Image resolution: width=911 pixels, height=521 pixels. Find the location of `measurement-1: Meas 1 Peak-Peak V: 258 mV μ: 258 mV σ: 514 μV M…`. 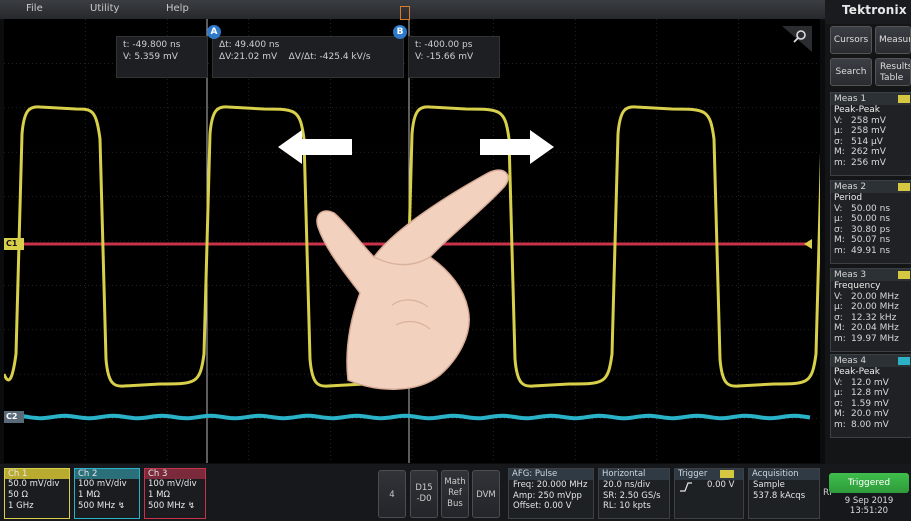

measurement-1: Meas 1 Peak-Peak V: 258 mV μ: 258 mV σ: 514 μV M… is located at coordinates (870, 134).